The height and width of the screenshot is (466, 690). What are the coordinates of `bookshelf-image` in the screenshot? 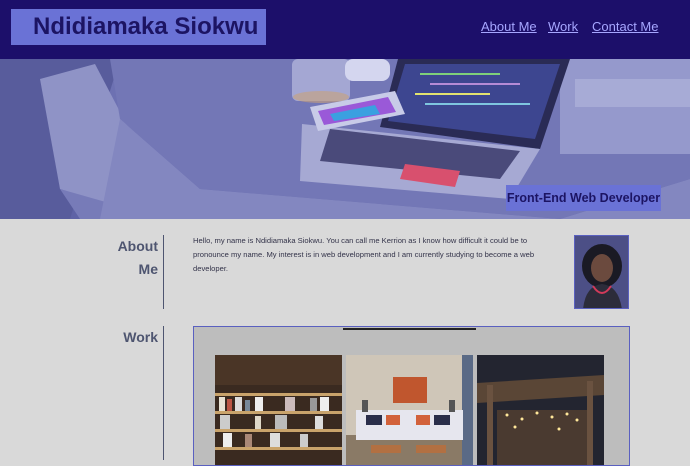 It's located at (278, 410).